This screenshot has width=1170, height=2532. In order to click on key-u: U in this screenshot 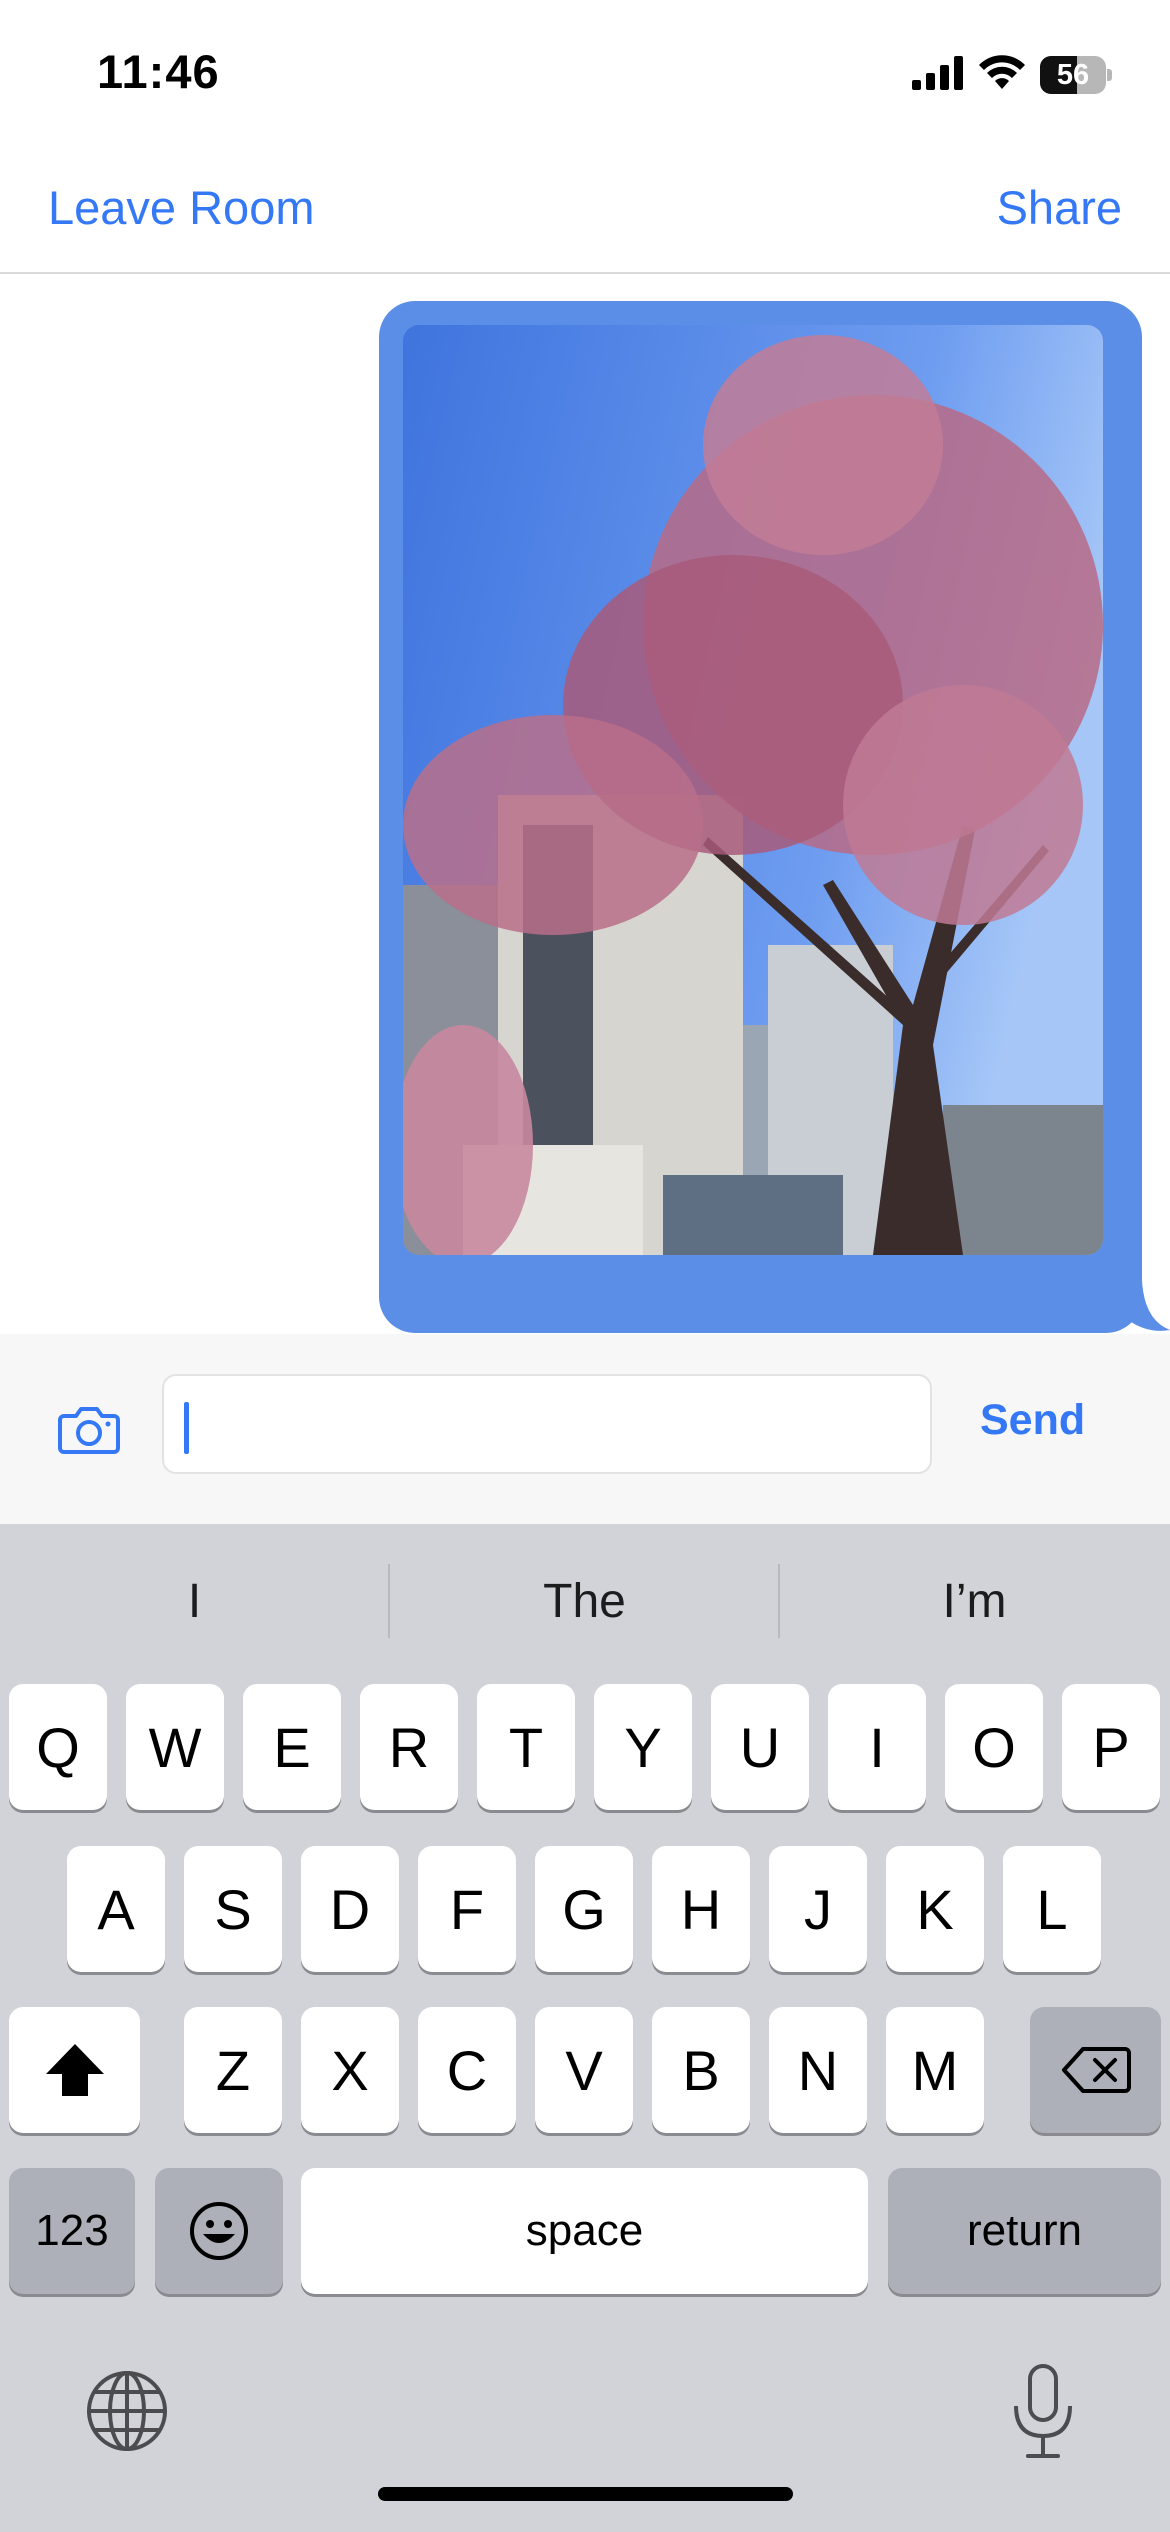, I will do `click(760, 1747)`.